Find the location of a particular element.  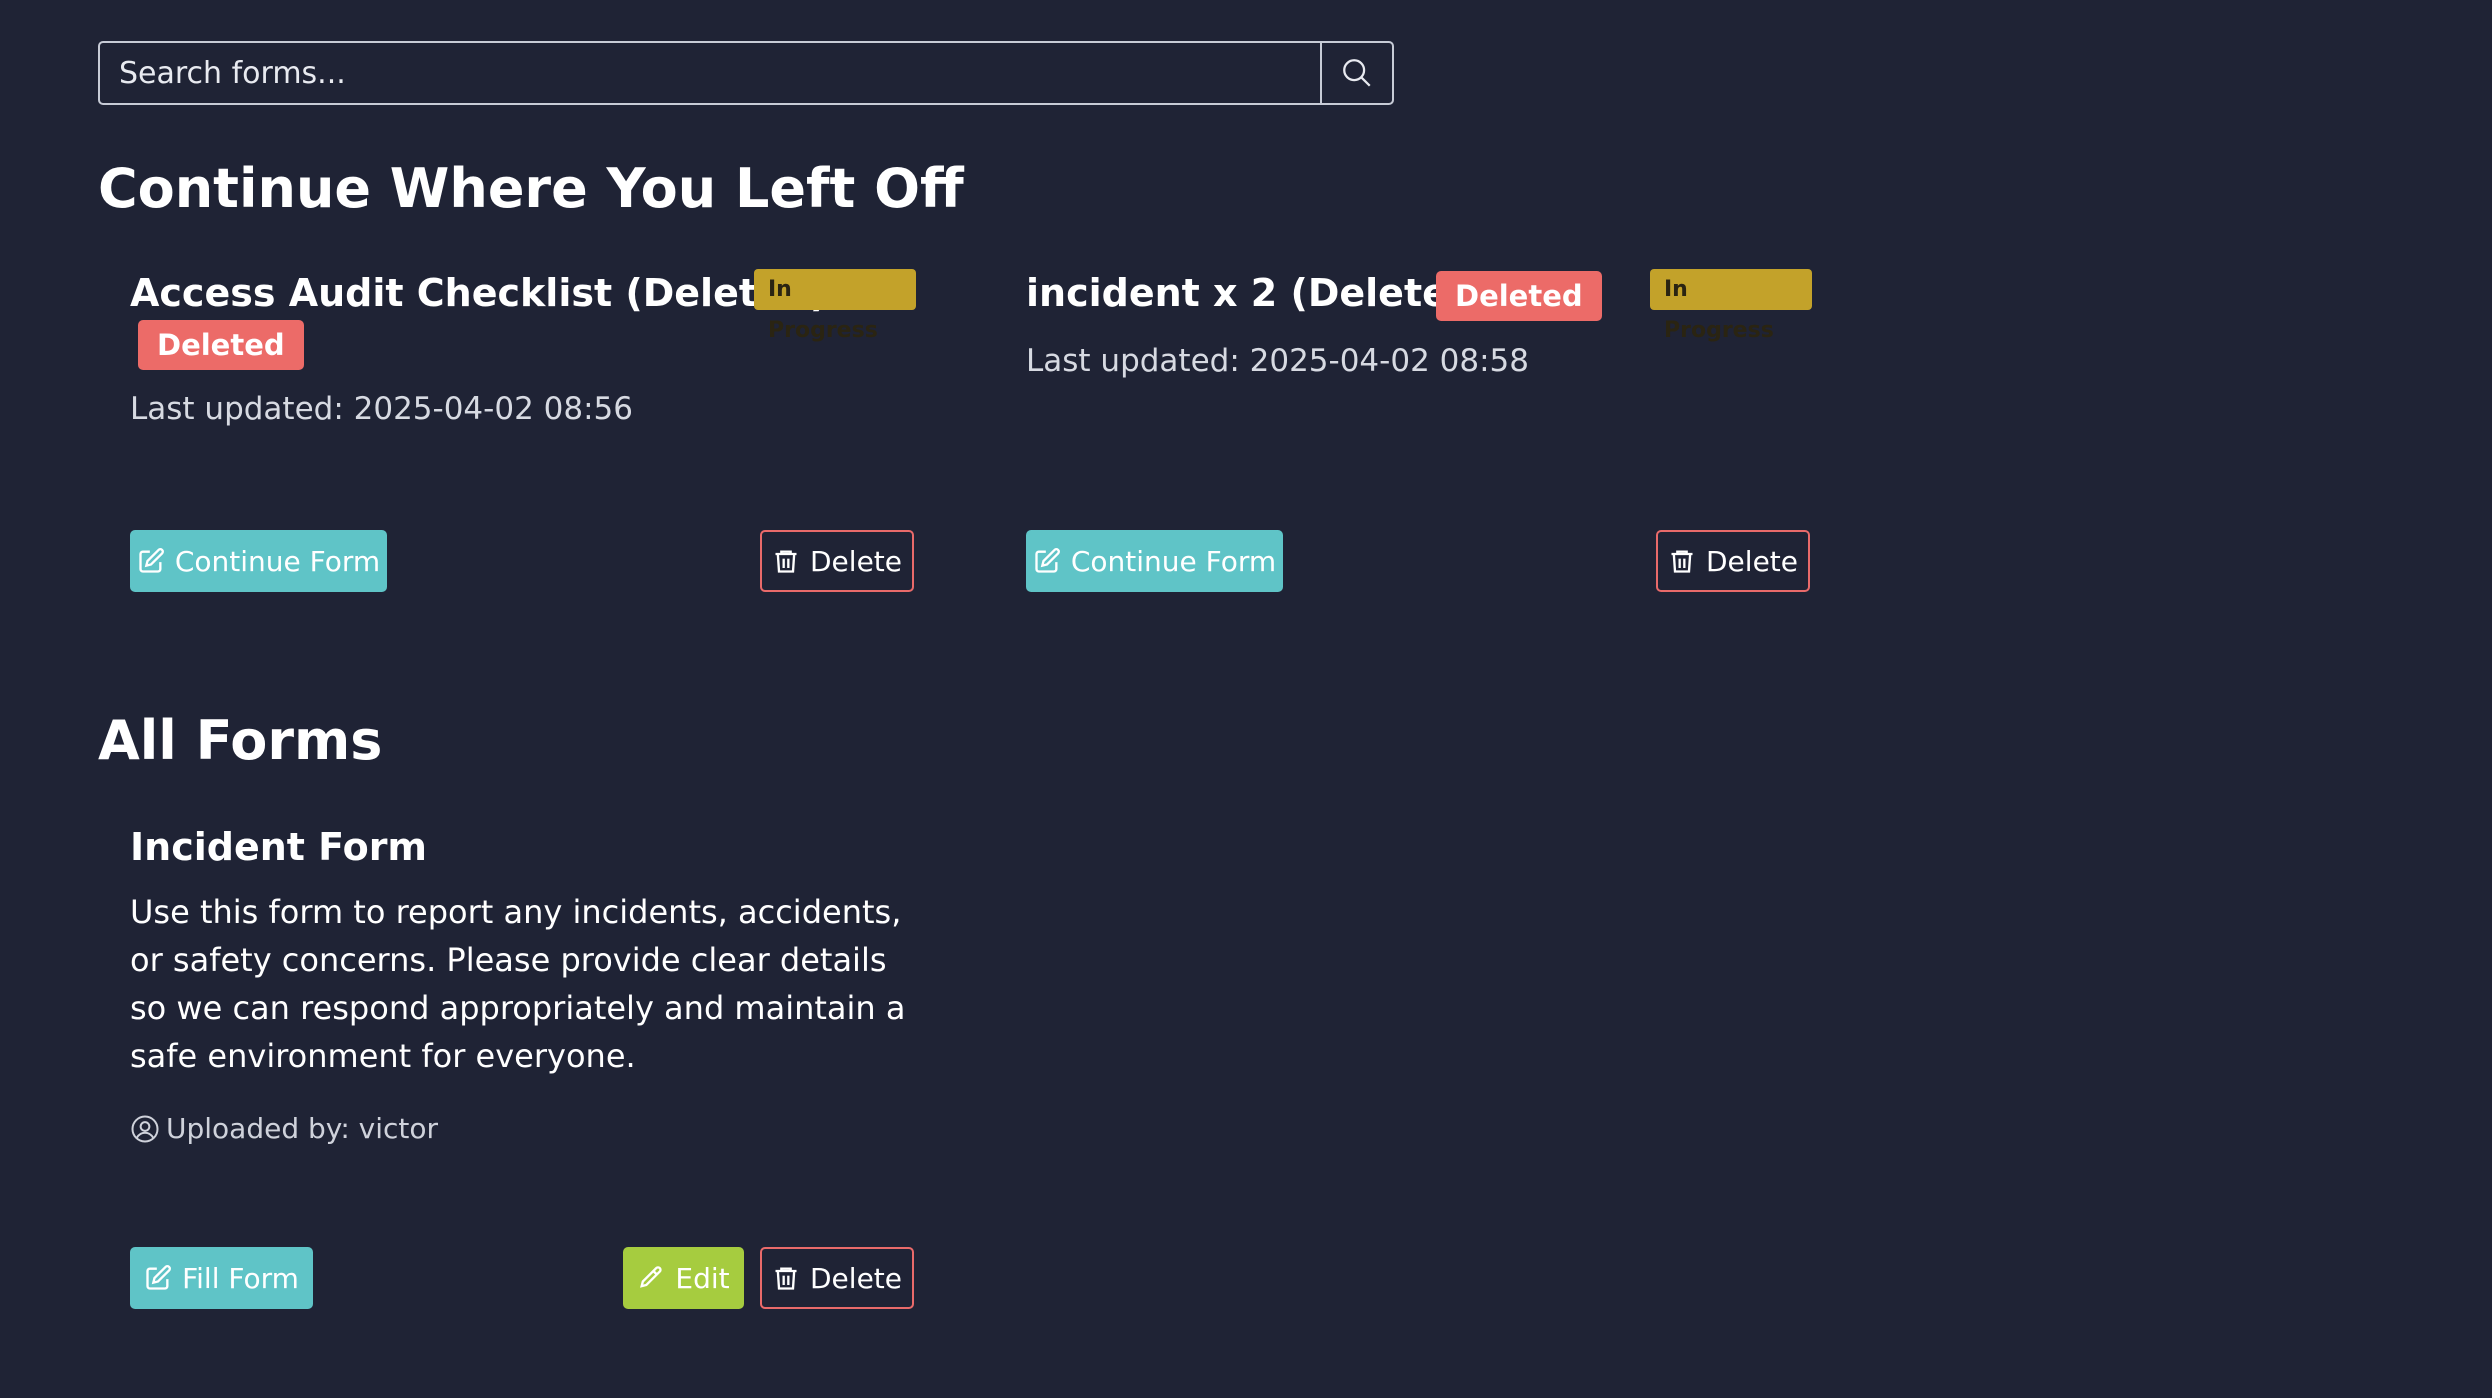

delete-form-button: Delete is located at coordinates (837, 1278).